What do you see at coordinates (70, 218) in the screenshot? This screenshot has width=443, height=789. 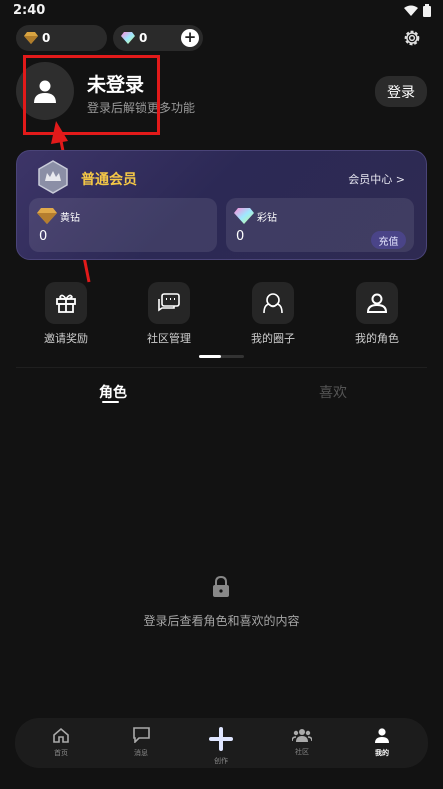 I see `gold-diamond-label: 黄钻` at bounding box center [70, 218].